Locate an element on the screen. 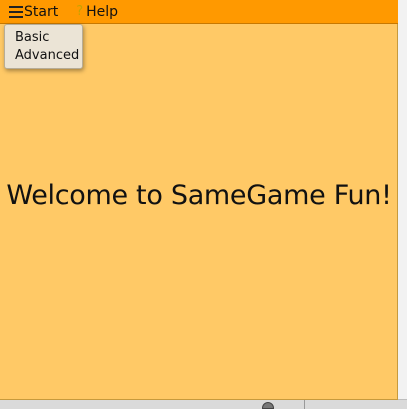  hamburger-icon is located at coordinates (16, 11).